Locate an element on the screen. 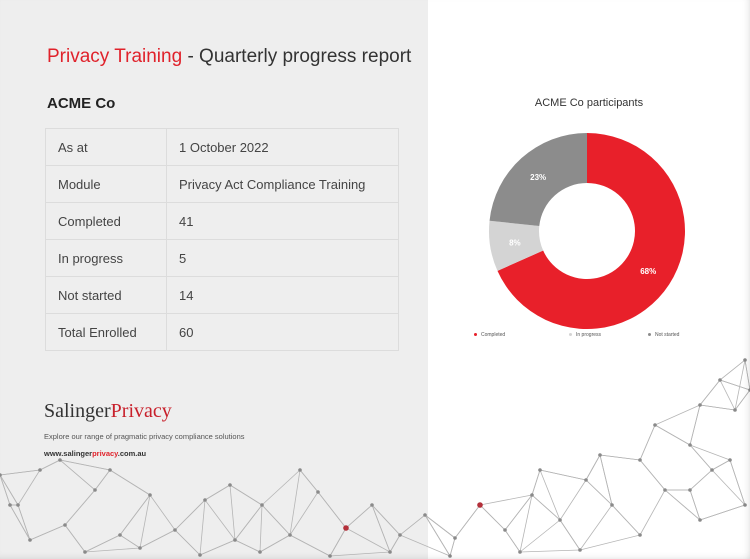 This screenshot has width=750, height=559. chart-title: ACME Co participants is located at coordinates (589, 103).